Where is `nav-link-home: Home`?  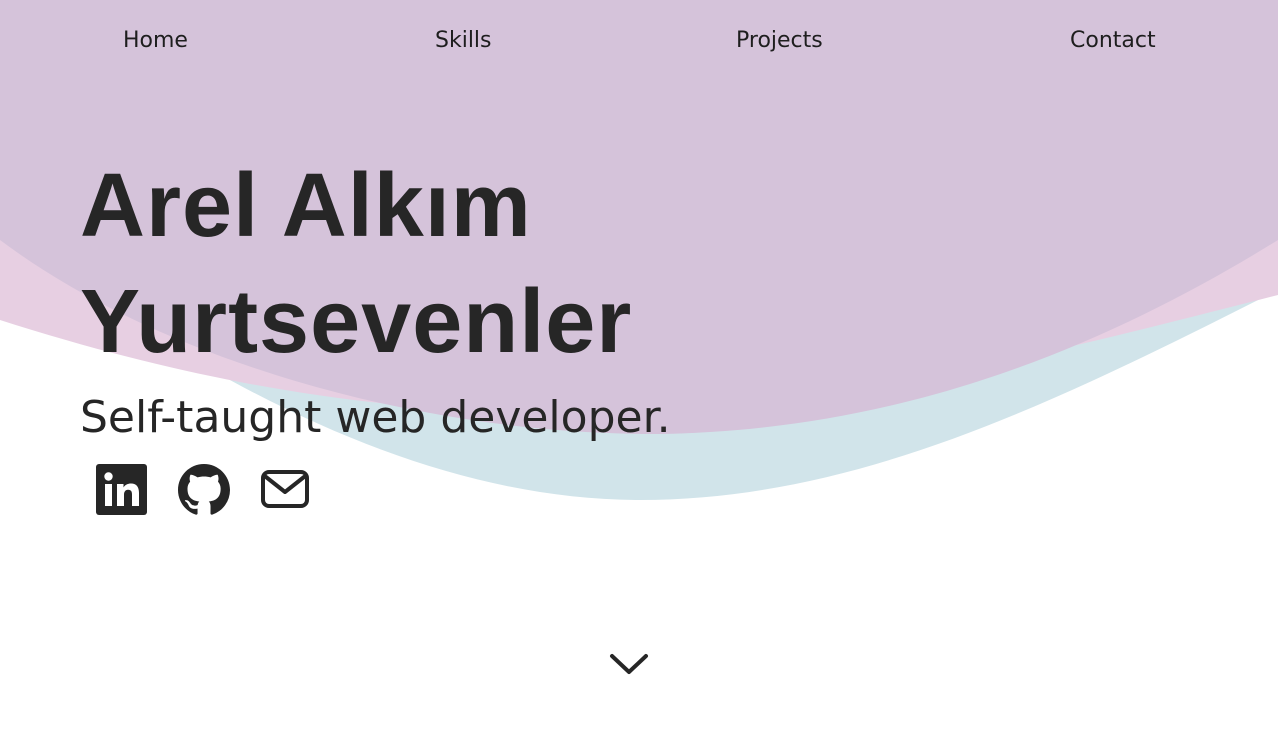
nav-link-home: Home is located at coordinates (155, 41).